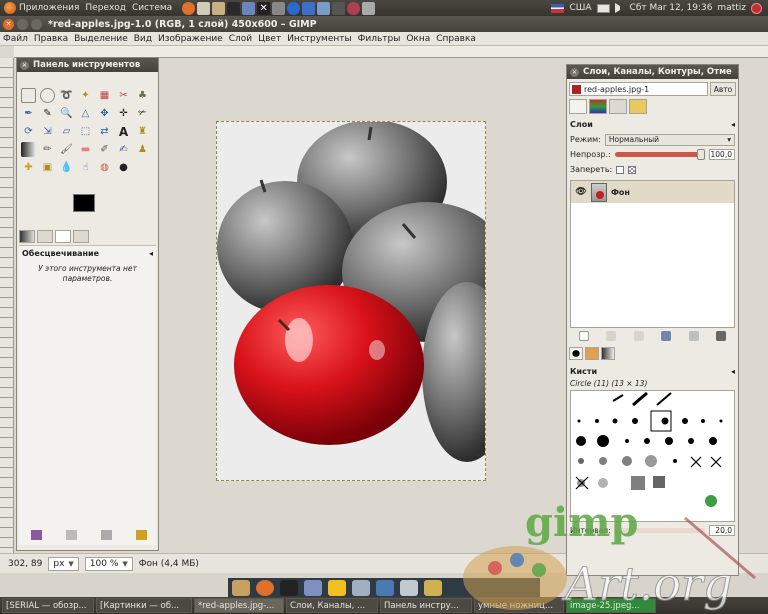 Image resolution: width=768 pixels, height=614 pixels. Describe the element at coordinates (671, 8) in the screenshot. I see `clock: Сбт Mar 12, 19:36` at that location.